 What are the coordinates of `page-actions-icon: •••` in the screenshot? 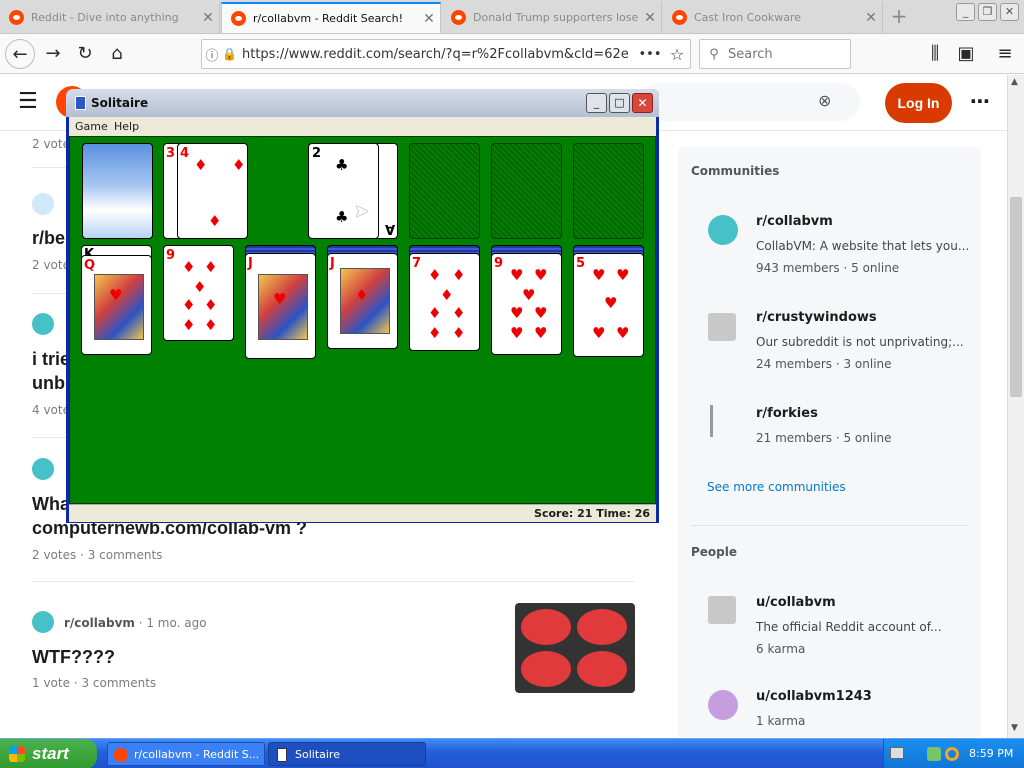 It's located at (650, 54).